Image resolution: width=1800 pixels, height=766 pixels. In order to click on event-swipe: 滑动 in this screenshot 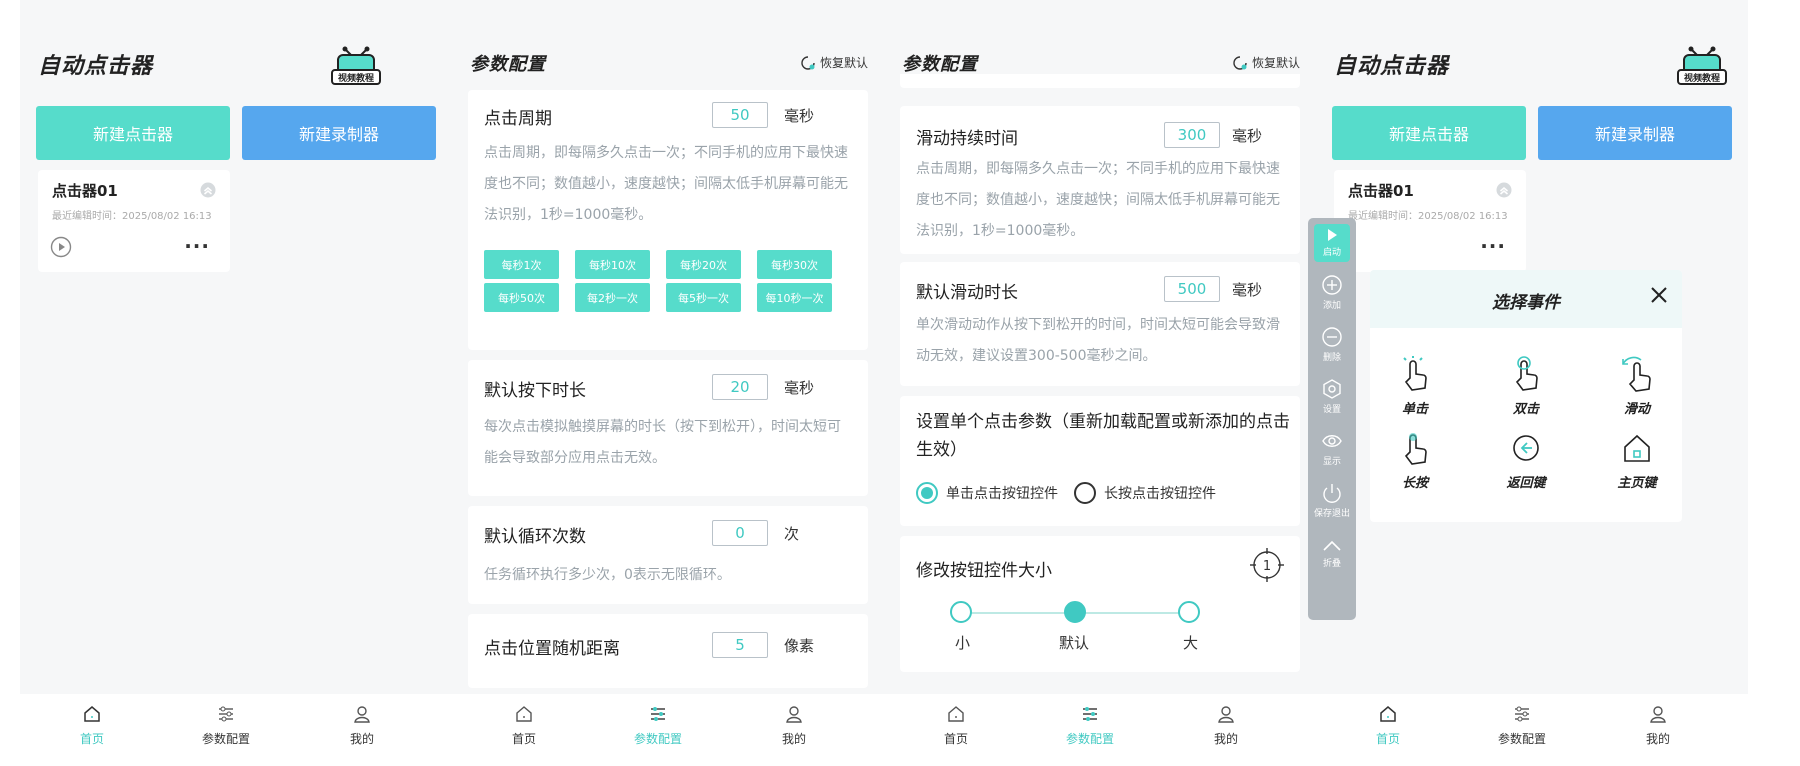, I will do `click(1637, 386)`.